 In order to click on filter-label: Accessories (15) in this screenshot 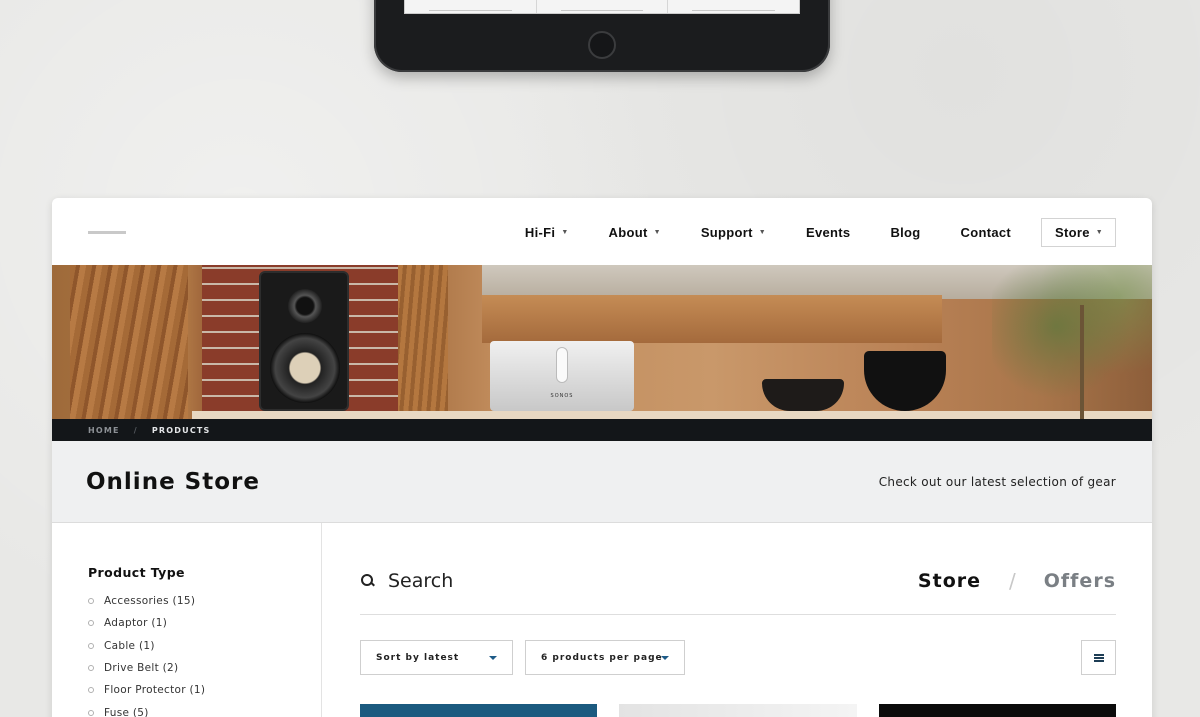, I will do `click(150, 601)`.